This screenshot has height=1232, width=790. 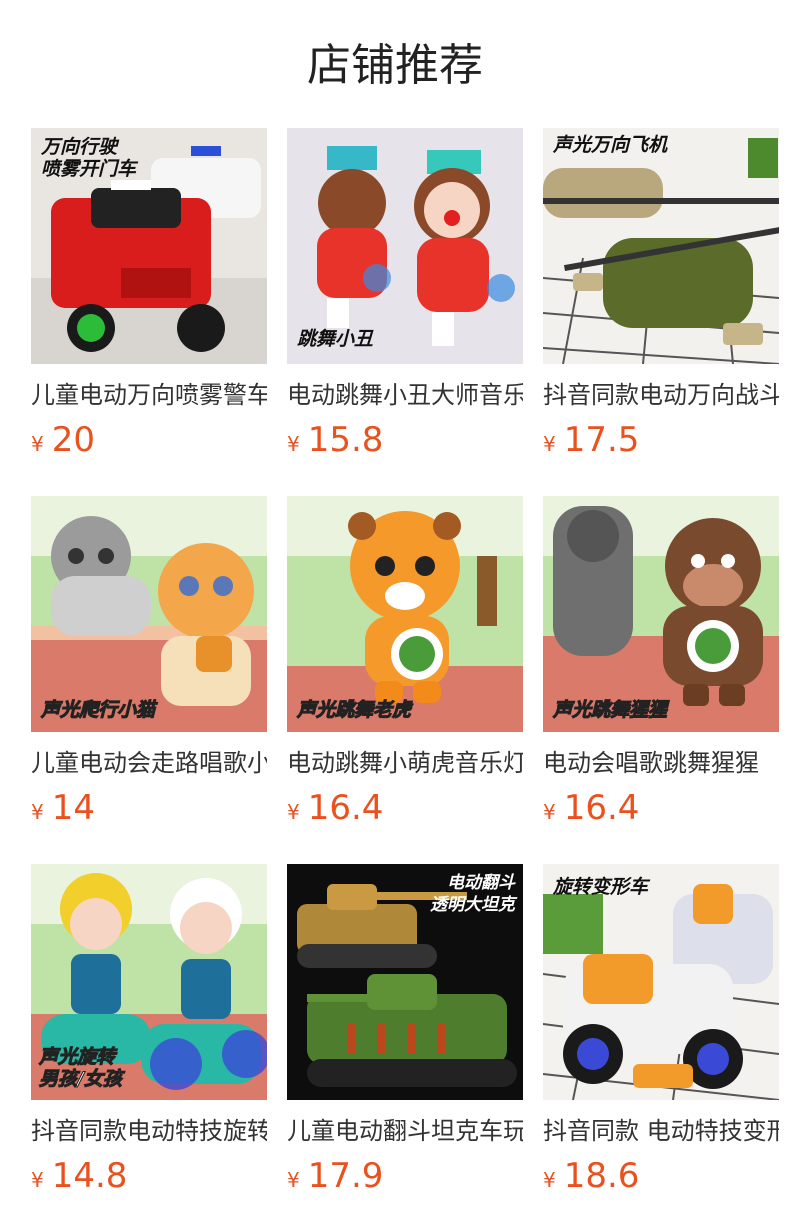 I want to click on product-card: 电动翻斗 透明大坦克 儿童电动翻斗坦克车玩具 ¥17.9, so click(x=405, y=1048).